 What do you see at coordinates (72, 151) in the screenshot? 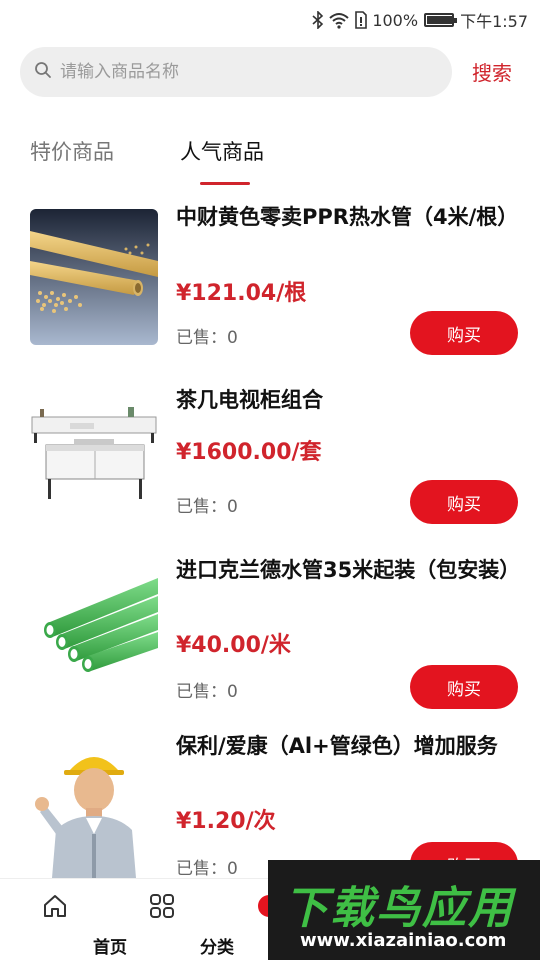
I see `tab-special-offers: 特价商品` at bounding box center [72, 151].